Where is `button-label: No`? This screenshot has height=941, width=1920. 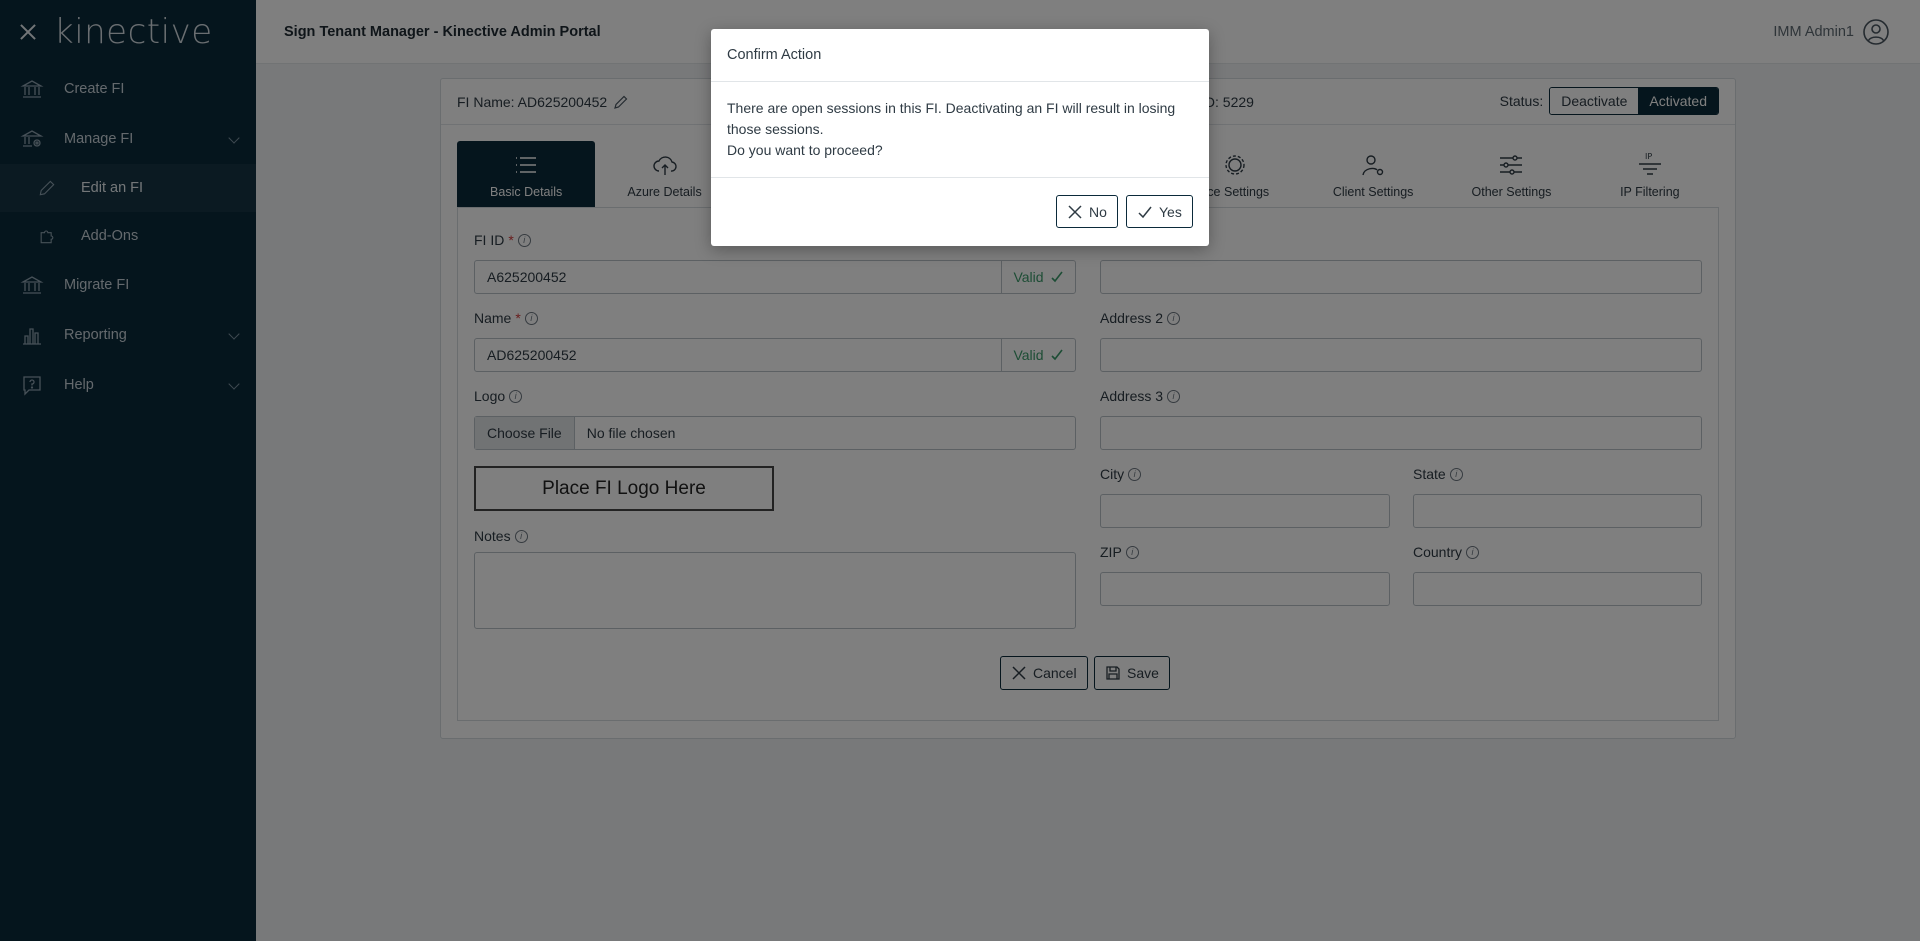 button-label: No is located at coordinates (1098, 211).